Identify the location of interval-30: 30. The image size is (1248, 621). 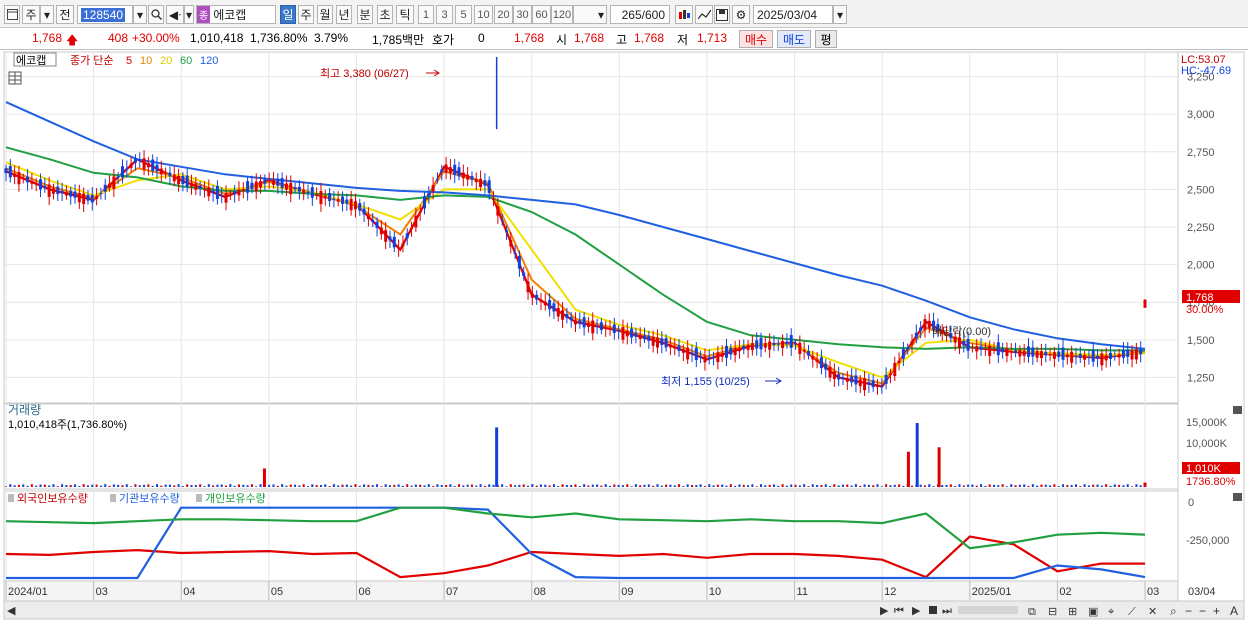
(522, 14).